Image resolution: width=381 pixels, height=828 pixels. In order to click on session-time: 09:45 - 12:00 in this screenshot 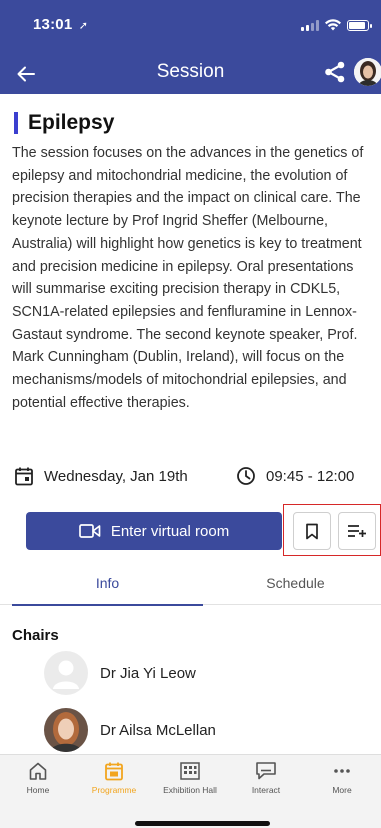, I will do `click(295, 476)`.